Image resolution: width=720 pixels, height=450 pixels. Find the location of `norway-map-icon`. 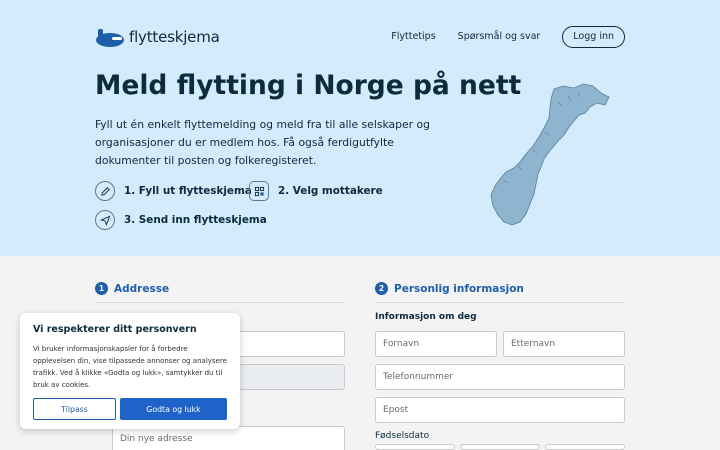

norway-map-icon is located at coordinates (550, 154).